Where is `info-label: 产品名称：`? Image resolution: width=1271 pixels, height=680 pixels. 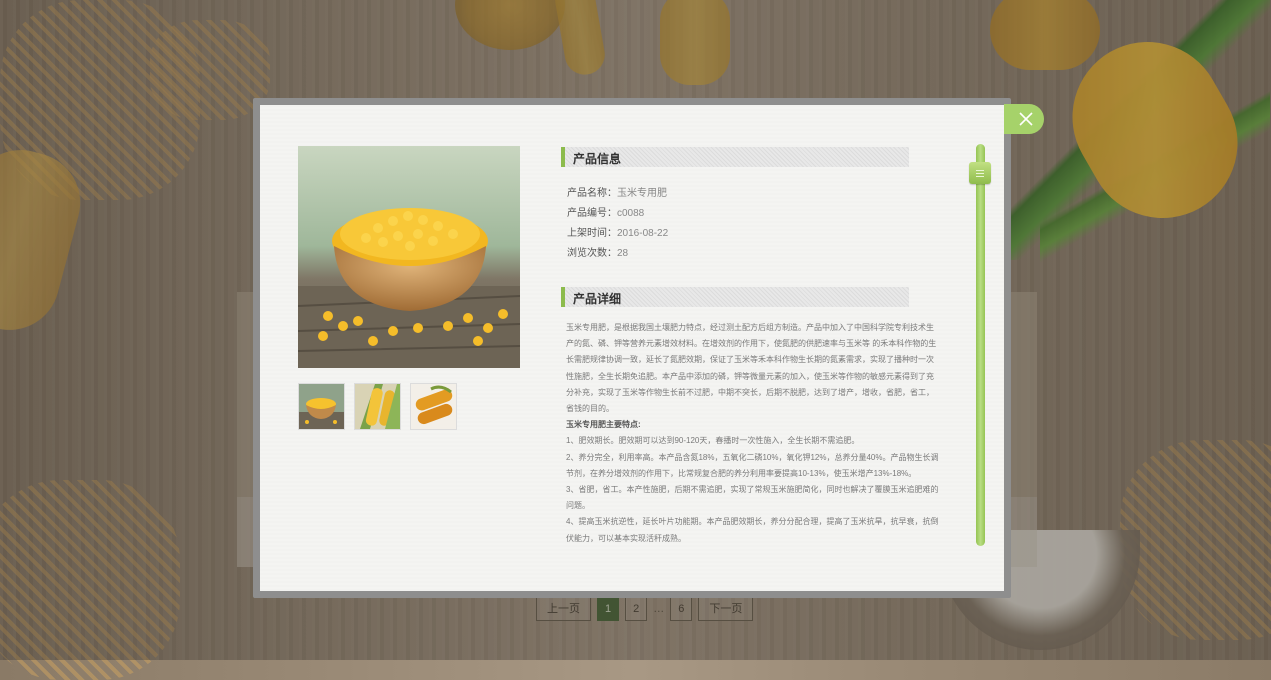 info-label: 产品名称： is located at coordinates (592, 193).